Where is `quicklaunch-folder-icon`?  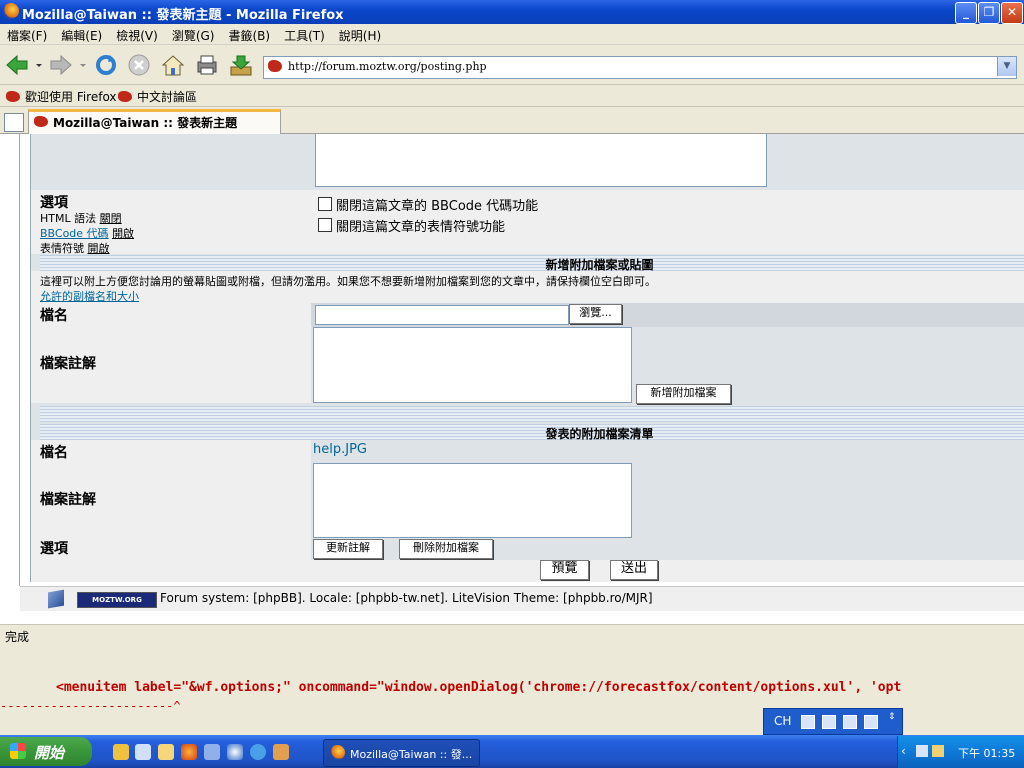
quicklaunch-folder-icon is located at coordinates (166, 752).